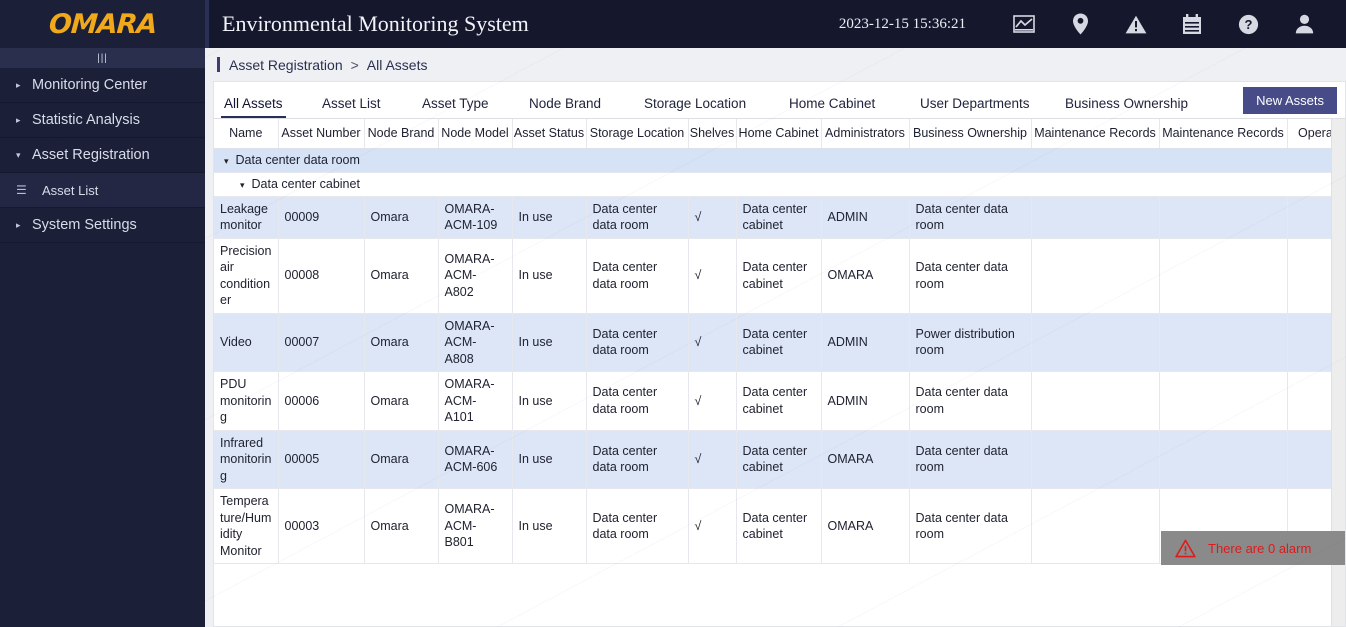  Describe the element at coordinates (1339, 196) in the screenshot. I see `scrollbar-thumb` at that location.